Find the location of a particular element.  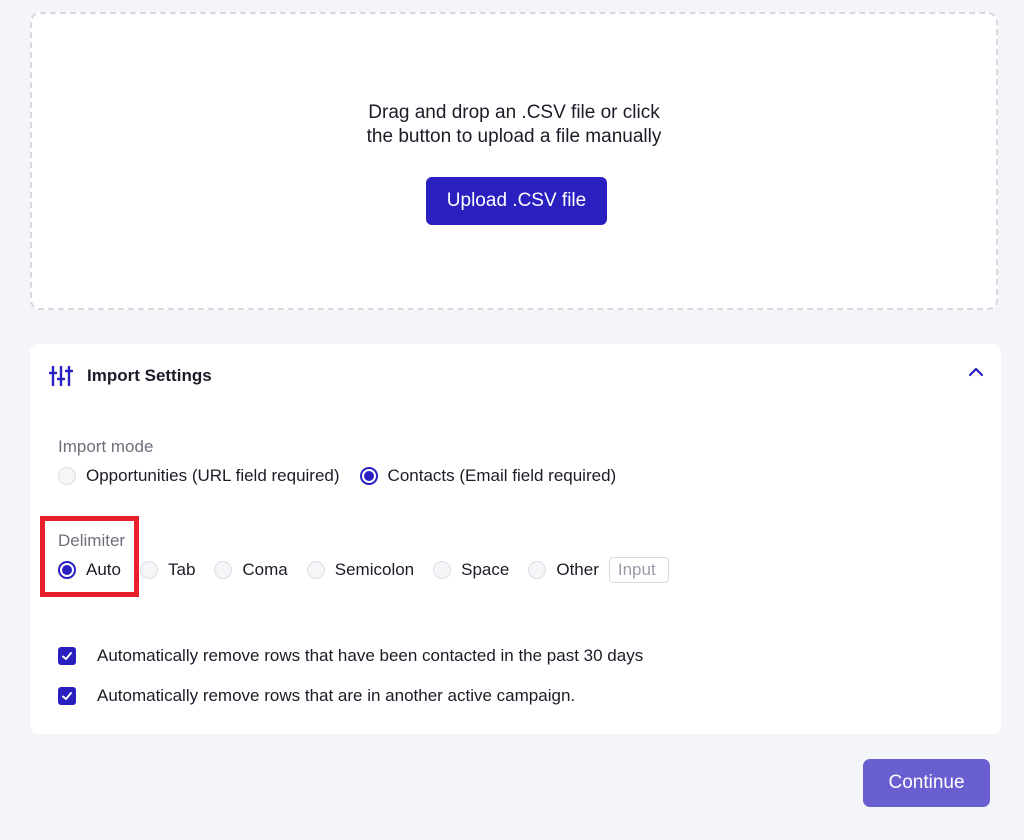

delimiter-options: Auto Tab Coma Semicolon Space Other is located at coordinates (363, 570).